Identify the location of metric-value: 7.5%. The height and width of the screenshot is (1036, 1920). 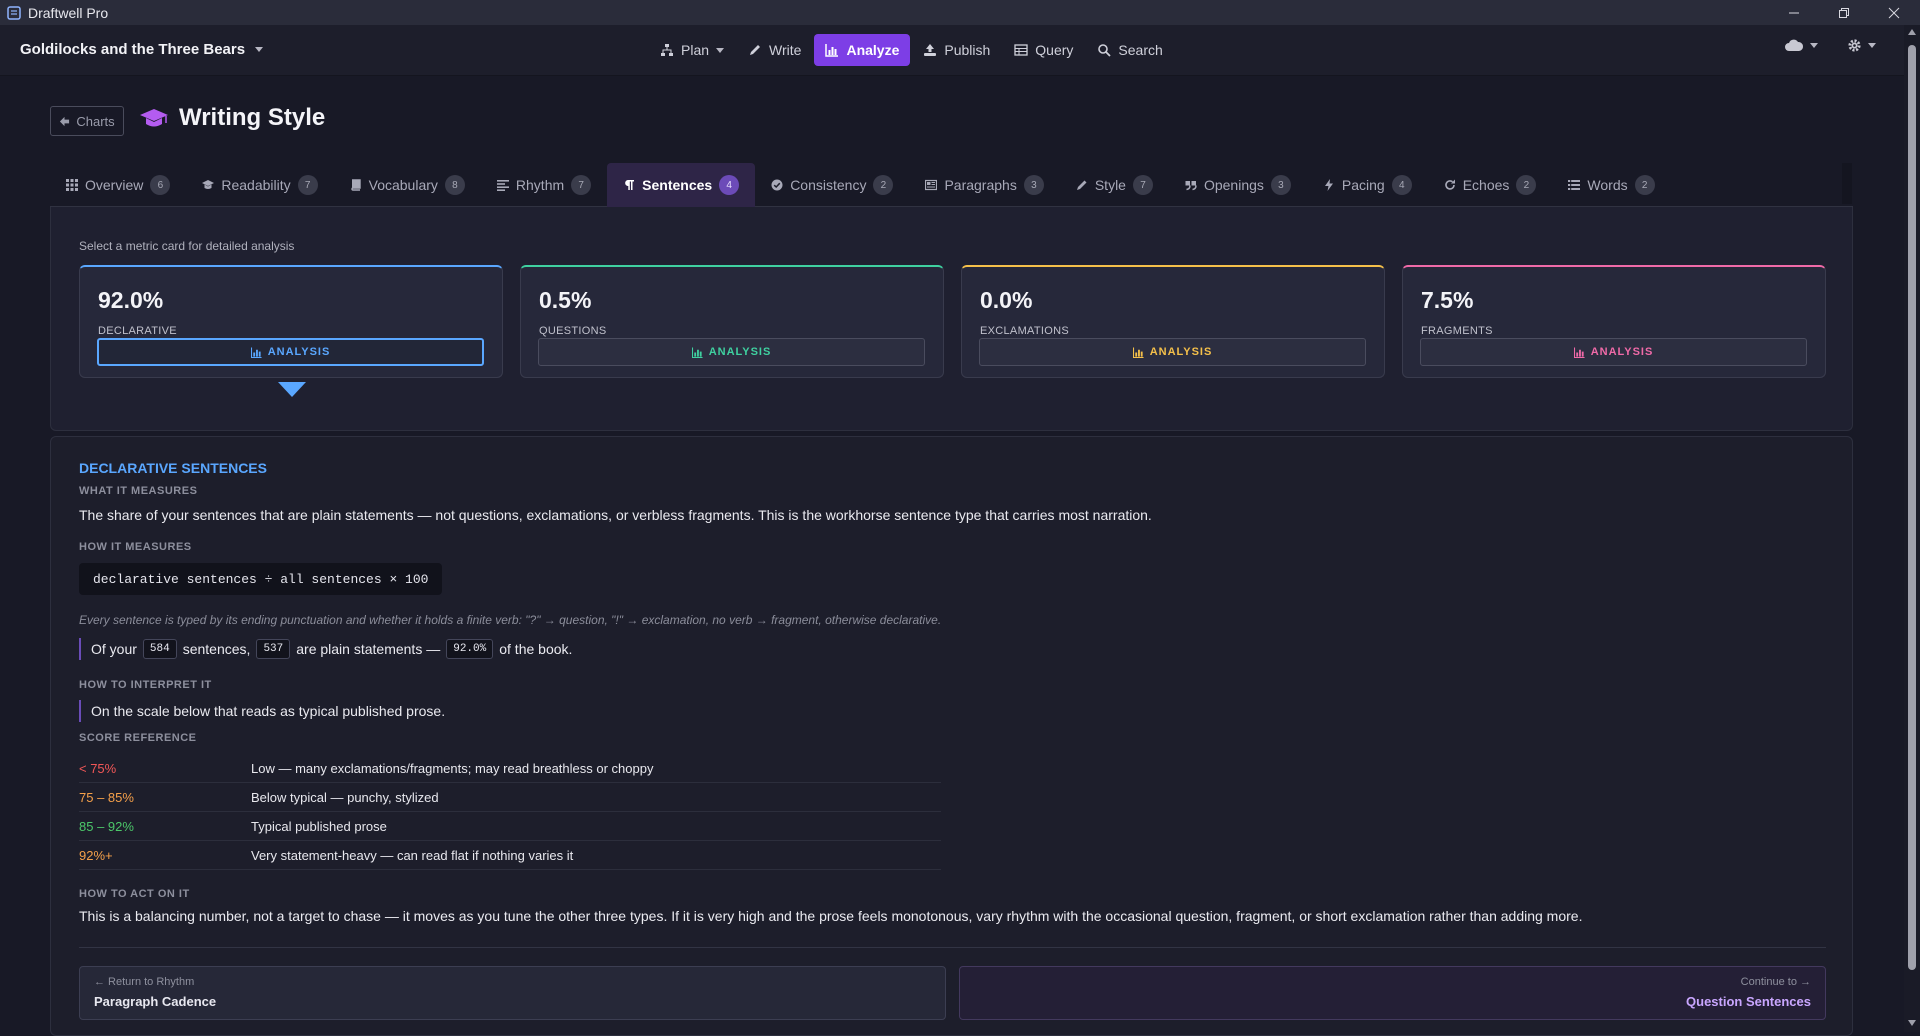
(1447, 300).